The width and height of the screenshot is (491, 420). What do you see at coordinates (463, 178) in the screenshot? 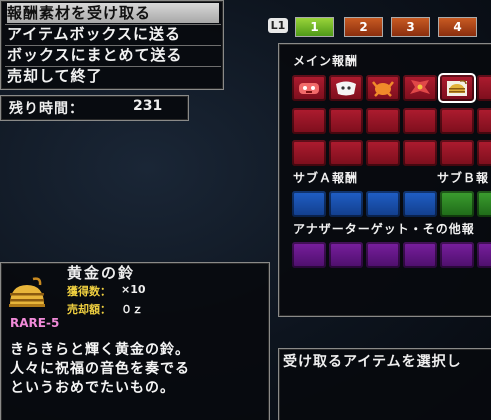
I see `sub-b-reward-label: サブＢ報` at bounding box center [463, 178].